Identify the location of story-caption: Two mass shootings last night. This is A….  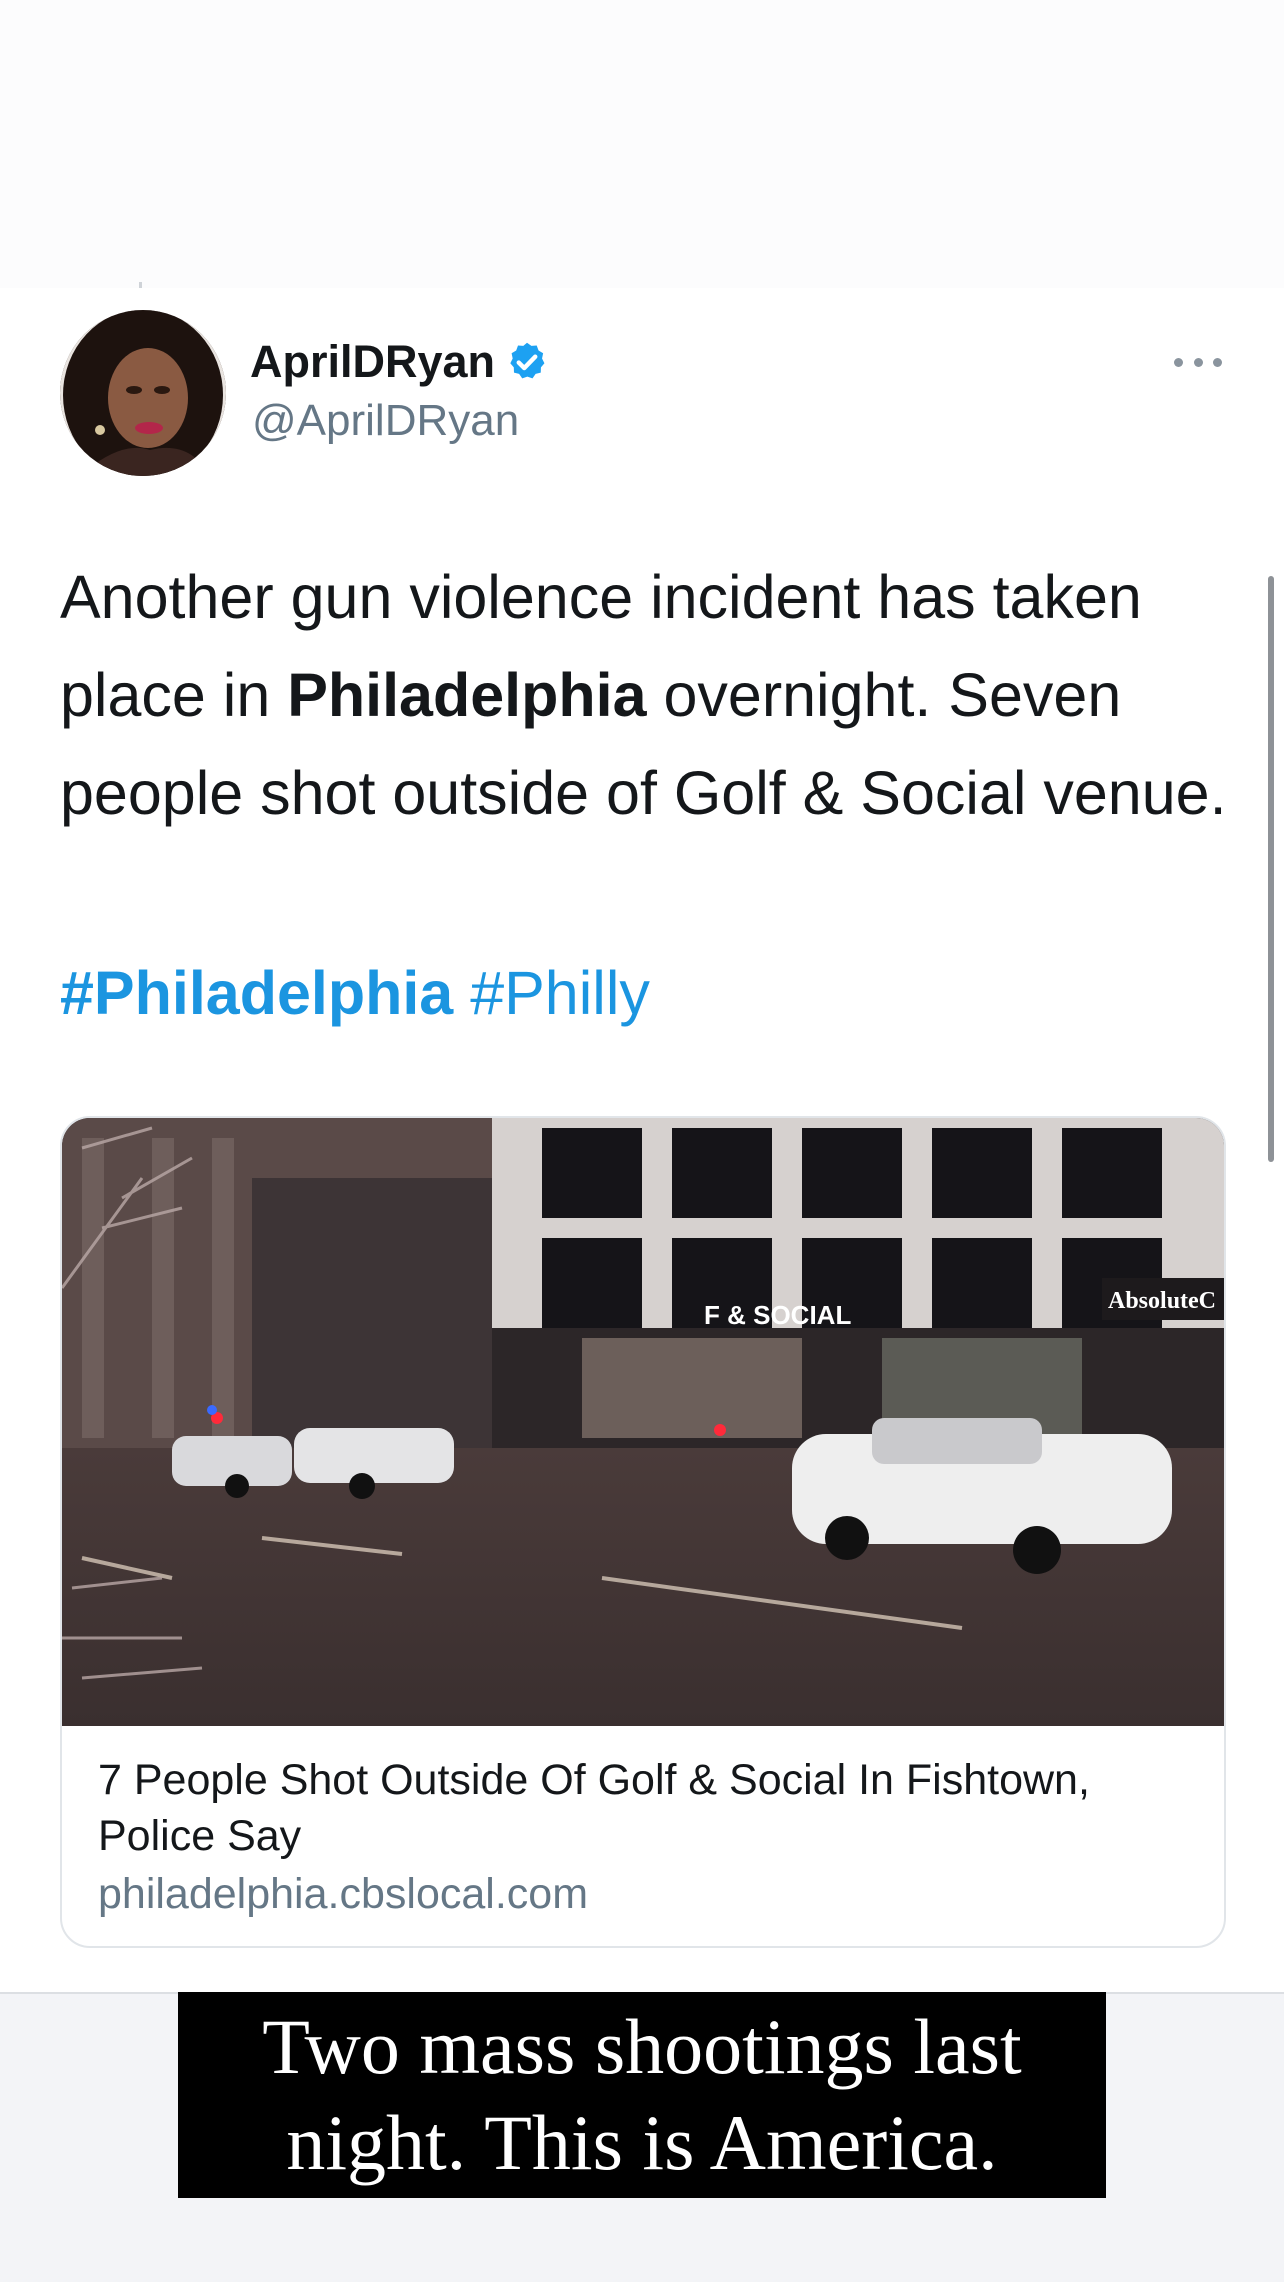
(642, 2095).